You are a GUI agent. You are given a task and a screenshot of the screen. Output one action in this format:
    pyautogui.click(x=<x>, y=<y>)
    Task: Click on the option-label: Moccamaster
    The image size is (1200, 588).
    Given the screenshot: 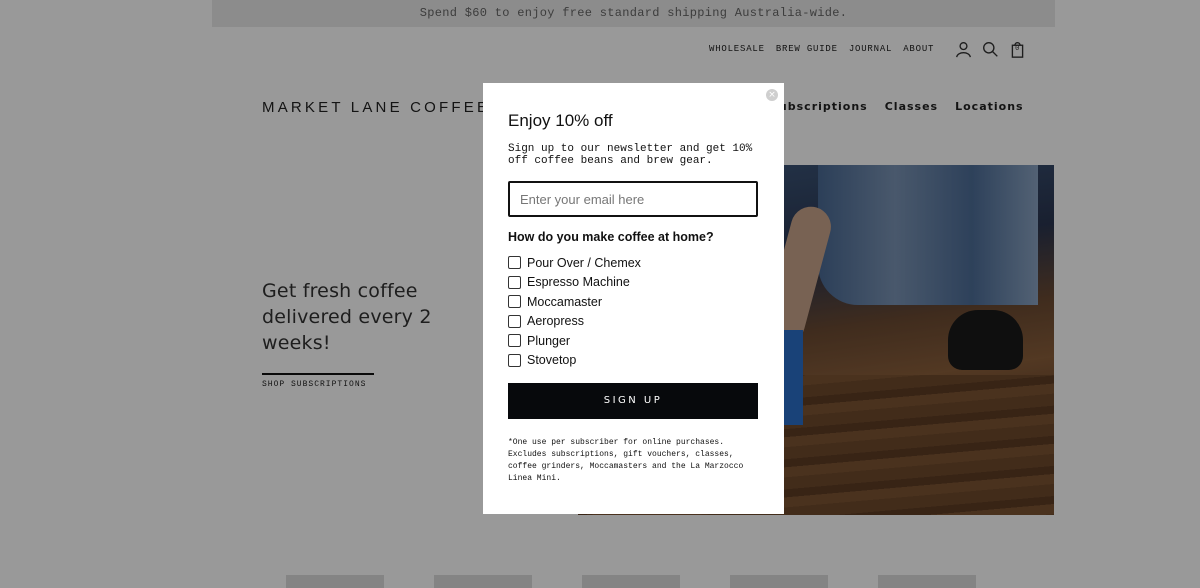 What is the action you would take?
    pyautogui.click(x=565, y=301)
    